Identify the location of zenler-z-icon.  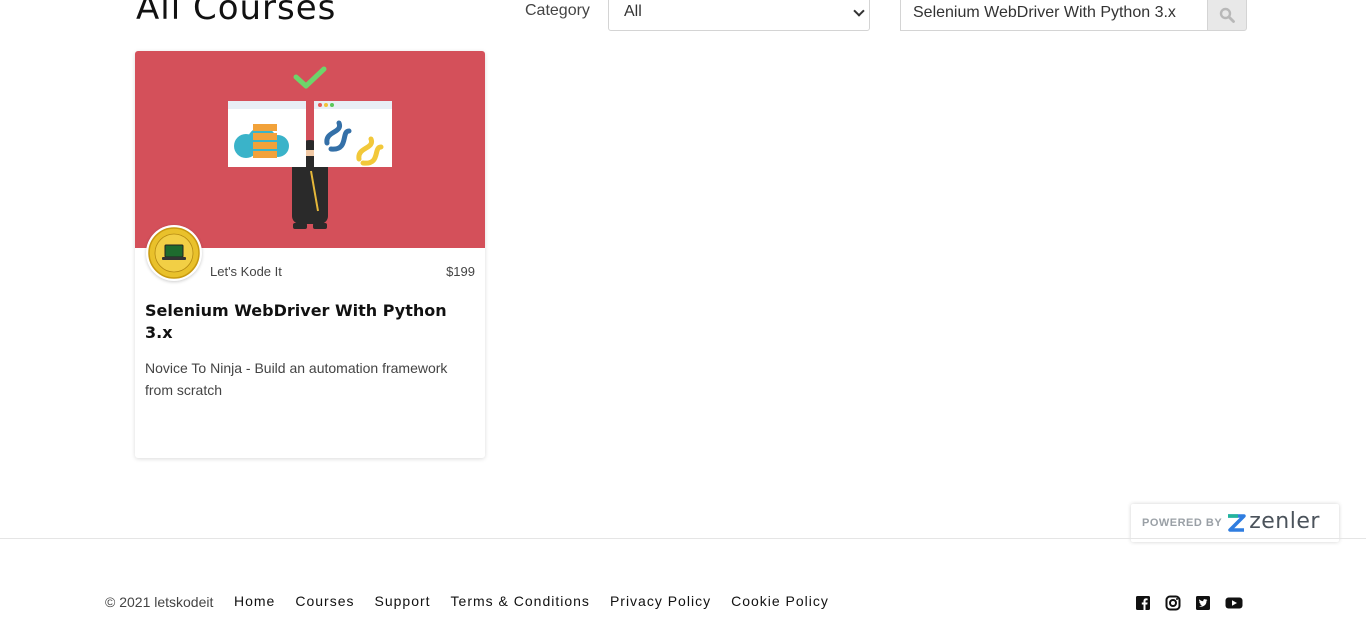
(1237, 523).